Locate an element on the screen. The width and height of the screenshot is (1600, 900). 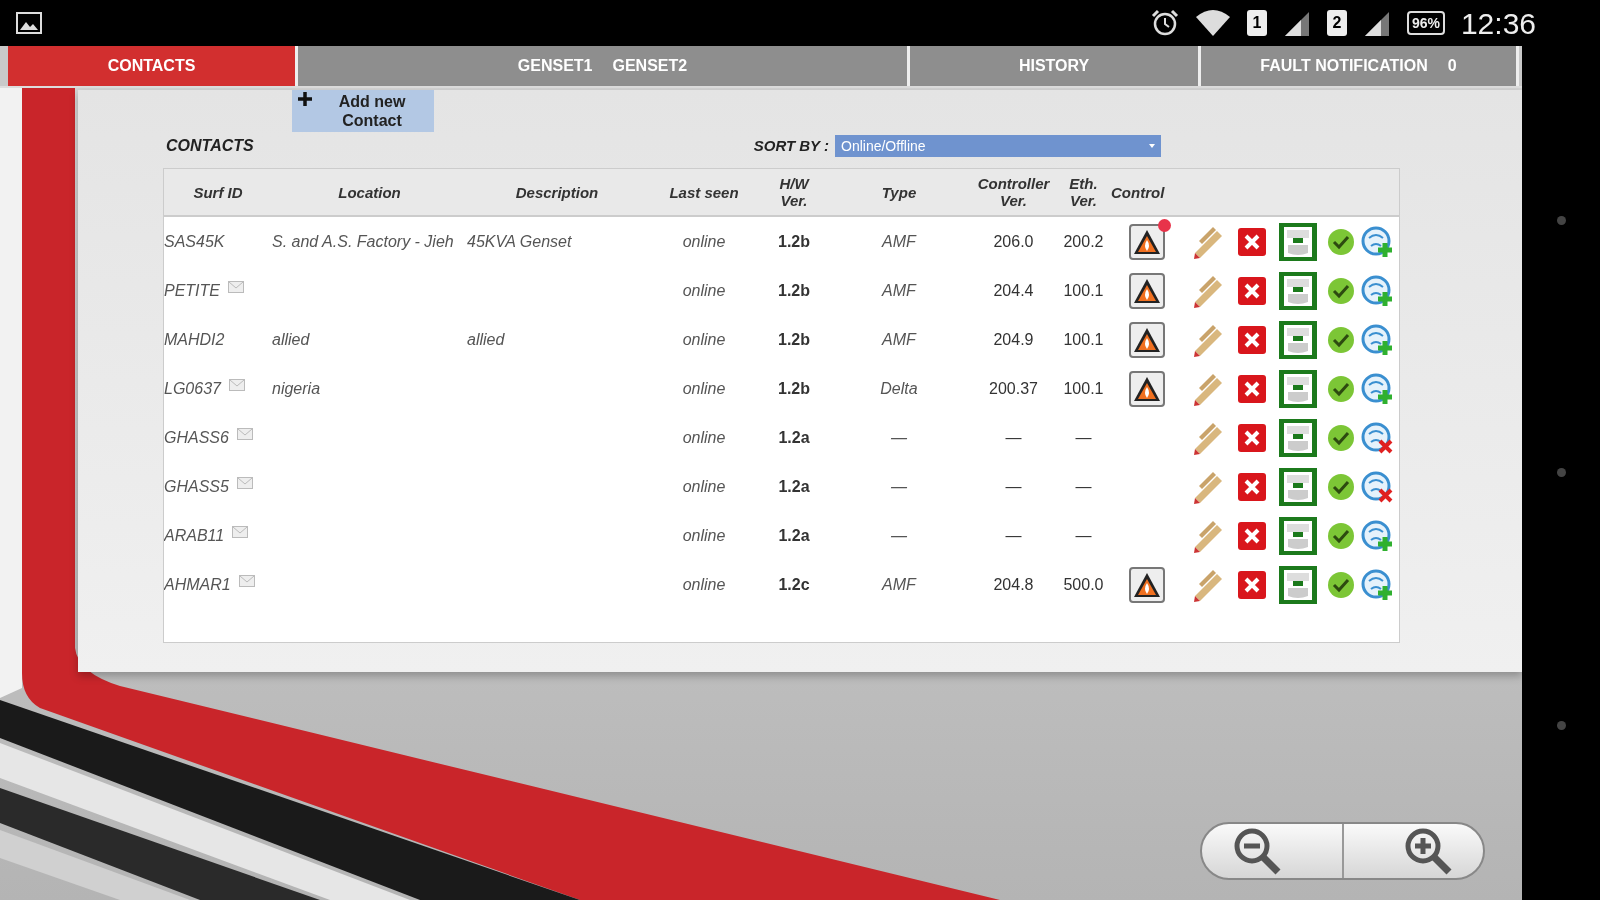
column-header: Controller Ver. is located at coordinates (1013, 192).